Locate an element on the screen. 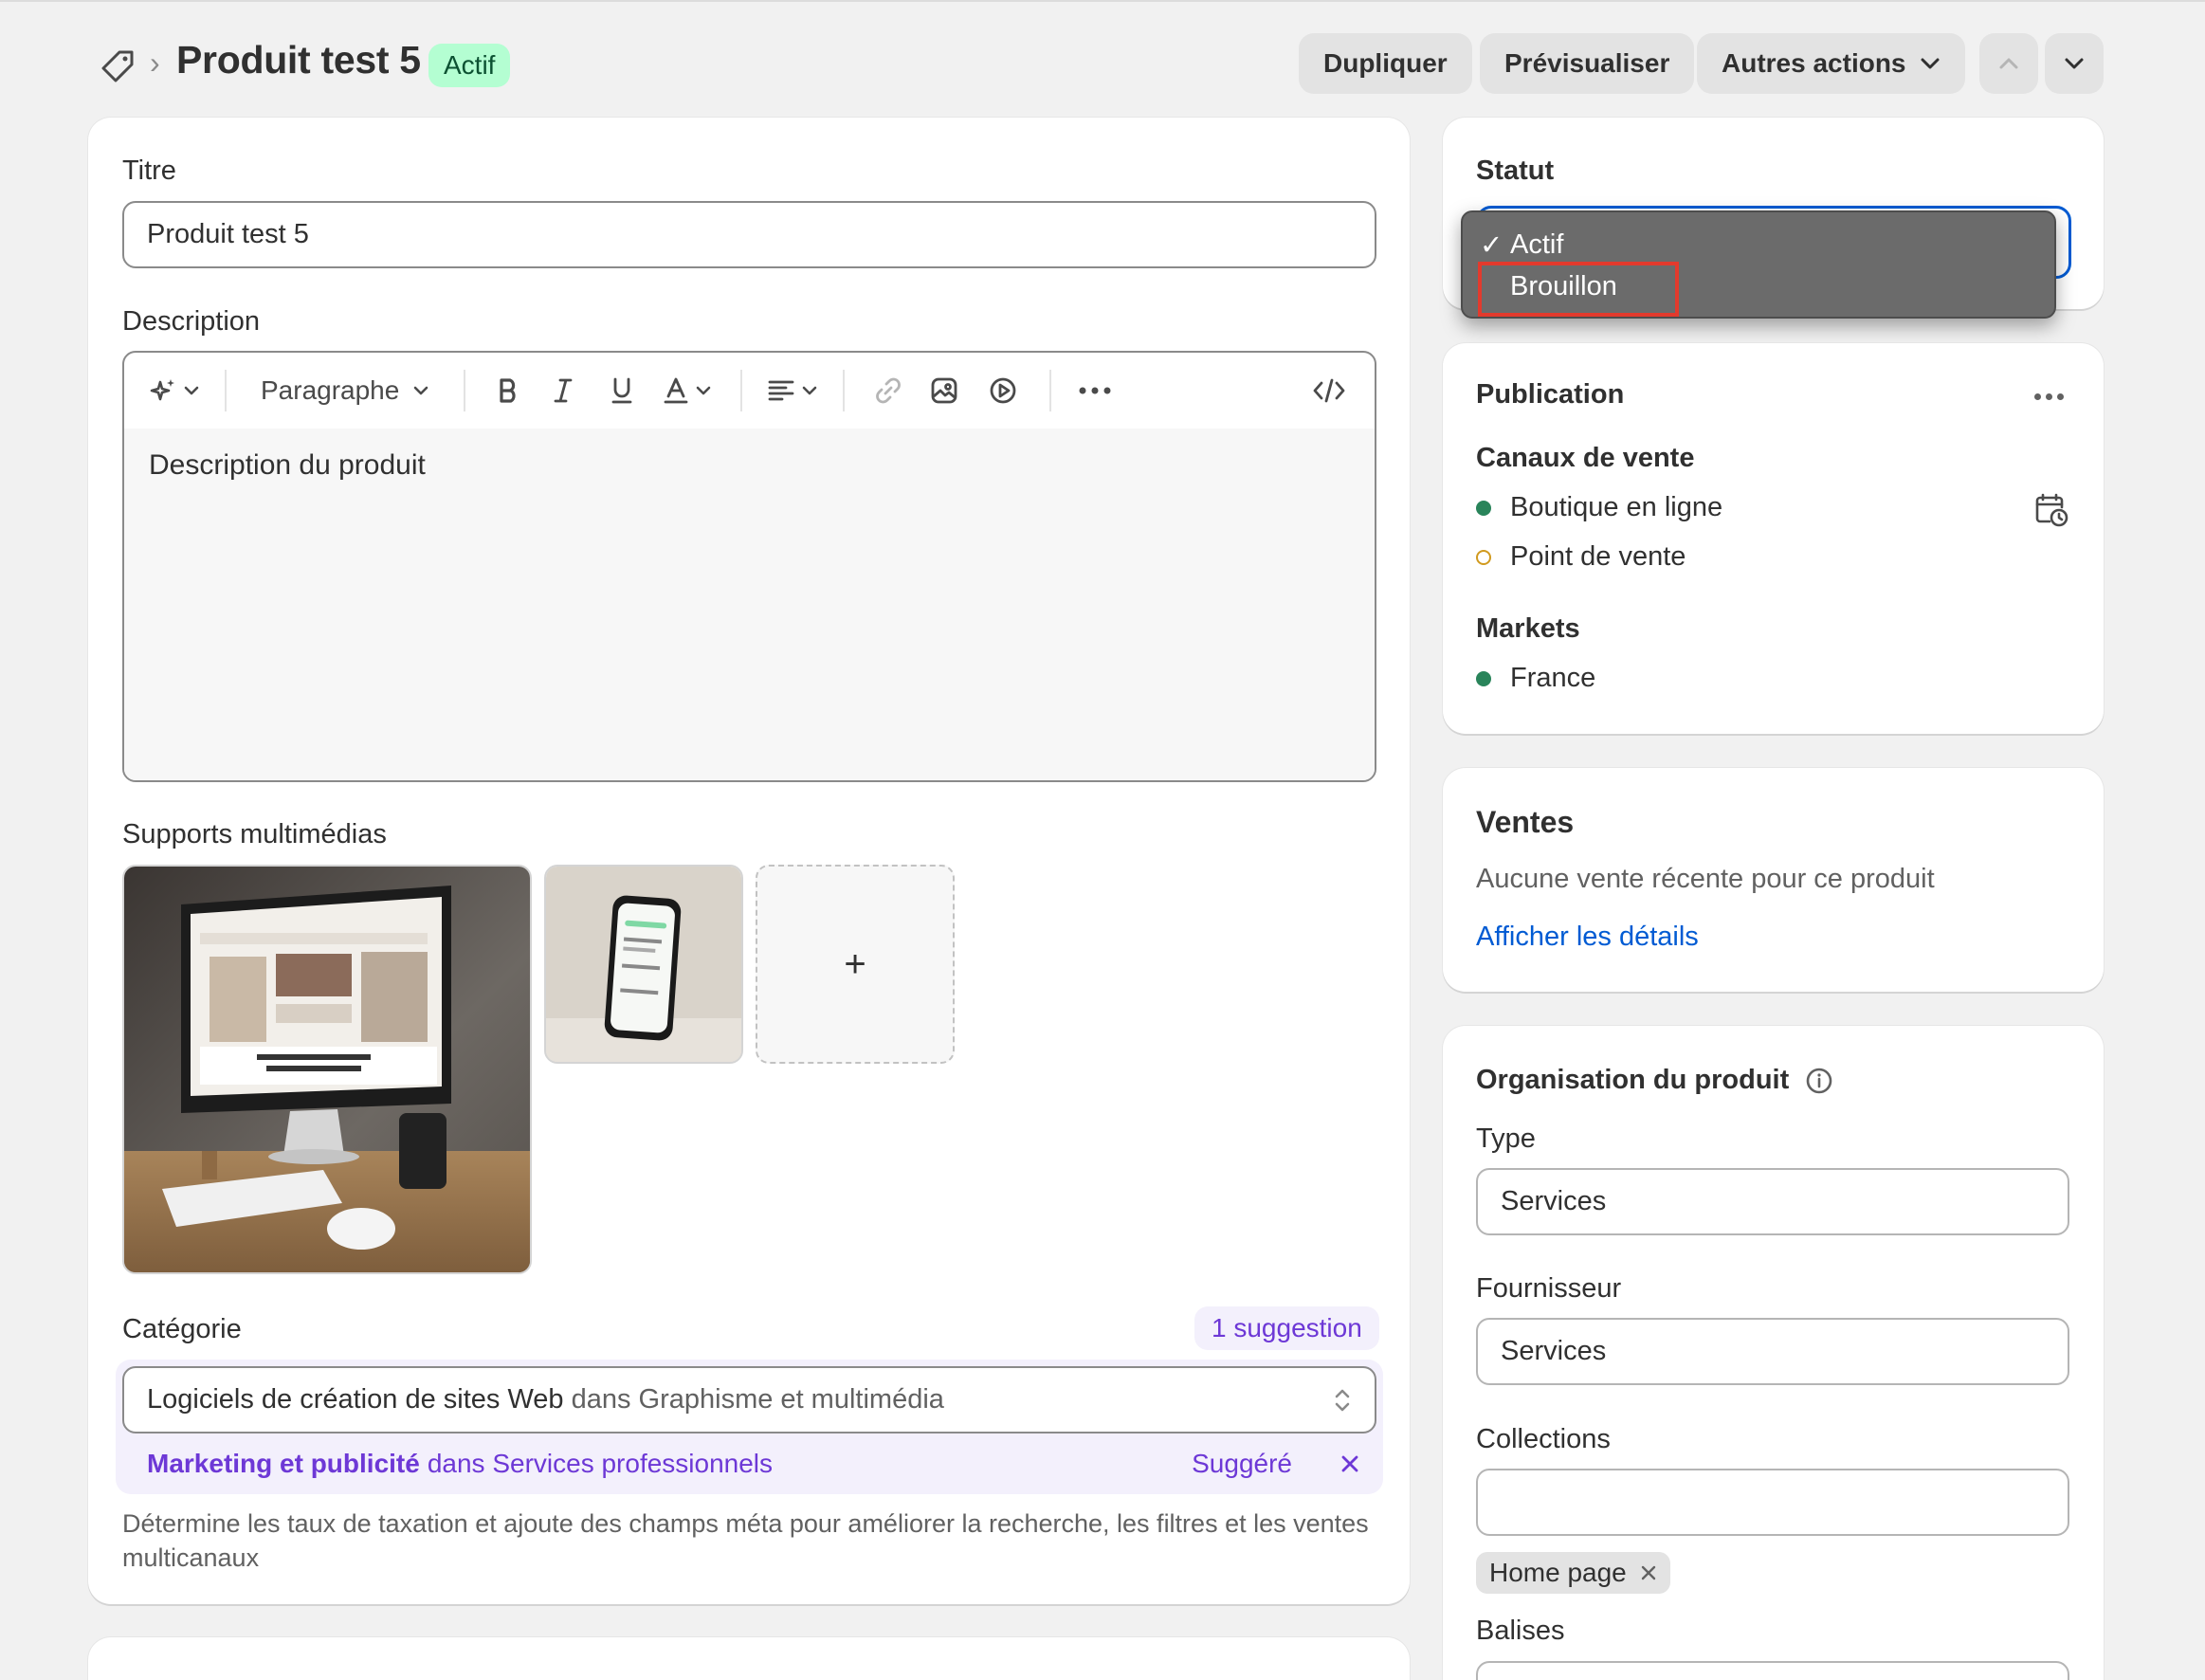  organization-title-text: Organisation du produit is located at coordinates (1633, 1080).